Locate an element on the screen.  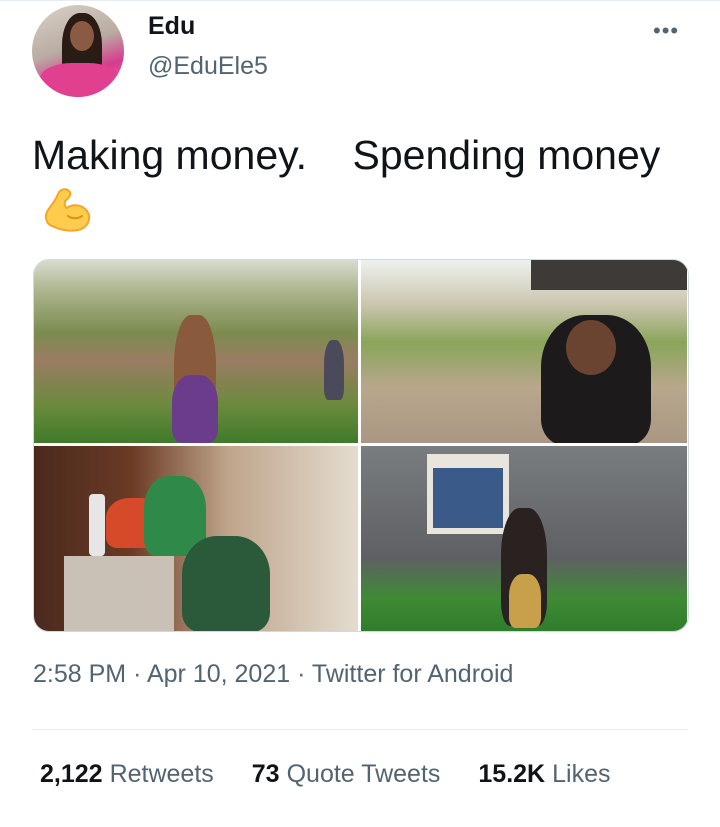
photo-farm-field is located at coordinates (196, 351).